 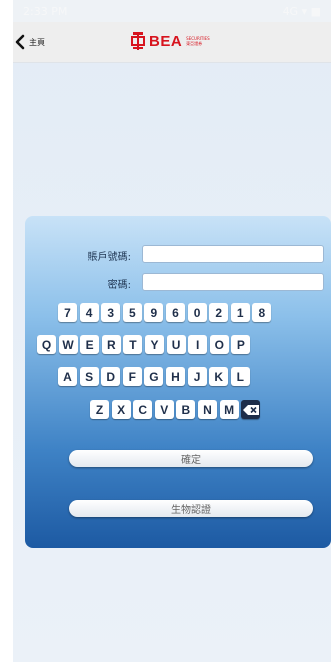 I want to click on status-icons: 4G ▾ ■, so click(x=301, y=11).